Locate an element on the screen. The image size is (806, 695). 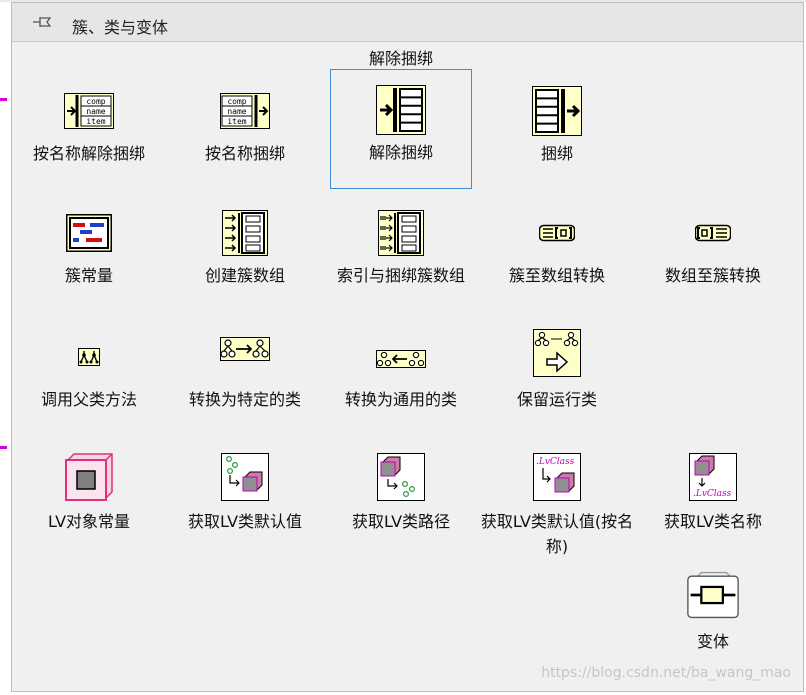
palette-item-to-more-generic-class: 转换为通用的类 is located at coordinates (401, 377).